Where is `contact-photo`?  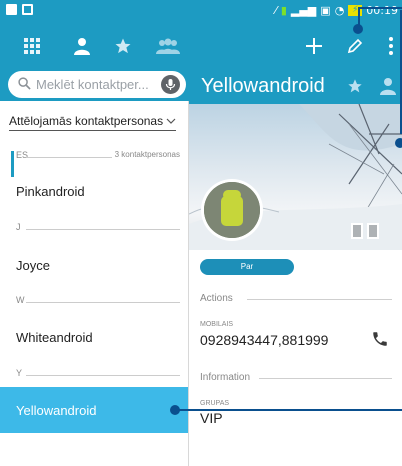 contact-photo is located at coordinates (232, 210).